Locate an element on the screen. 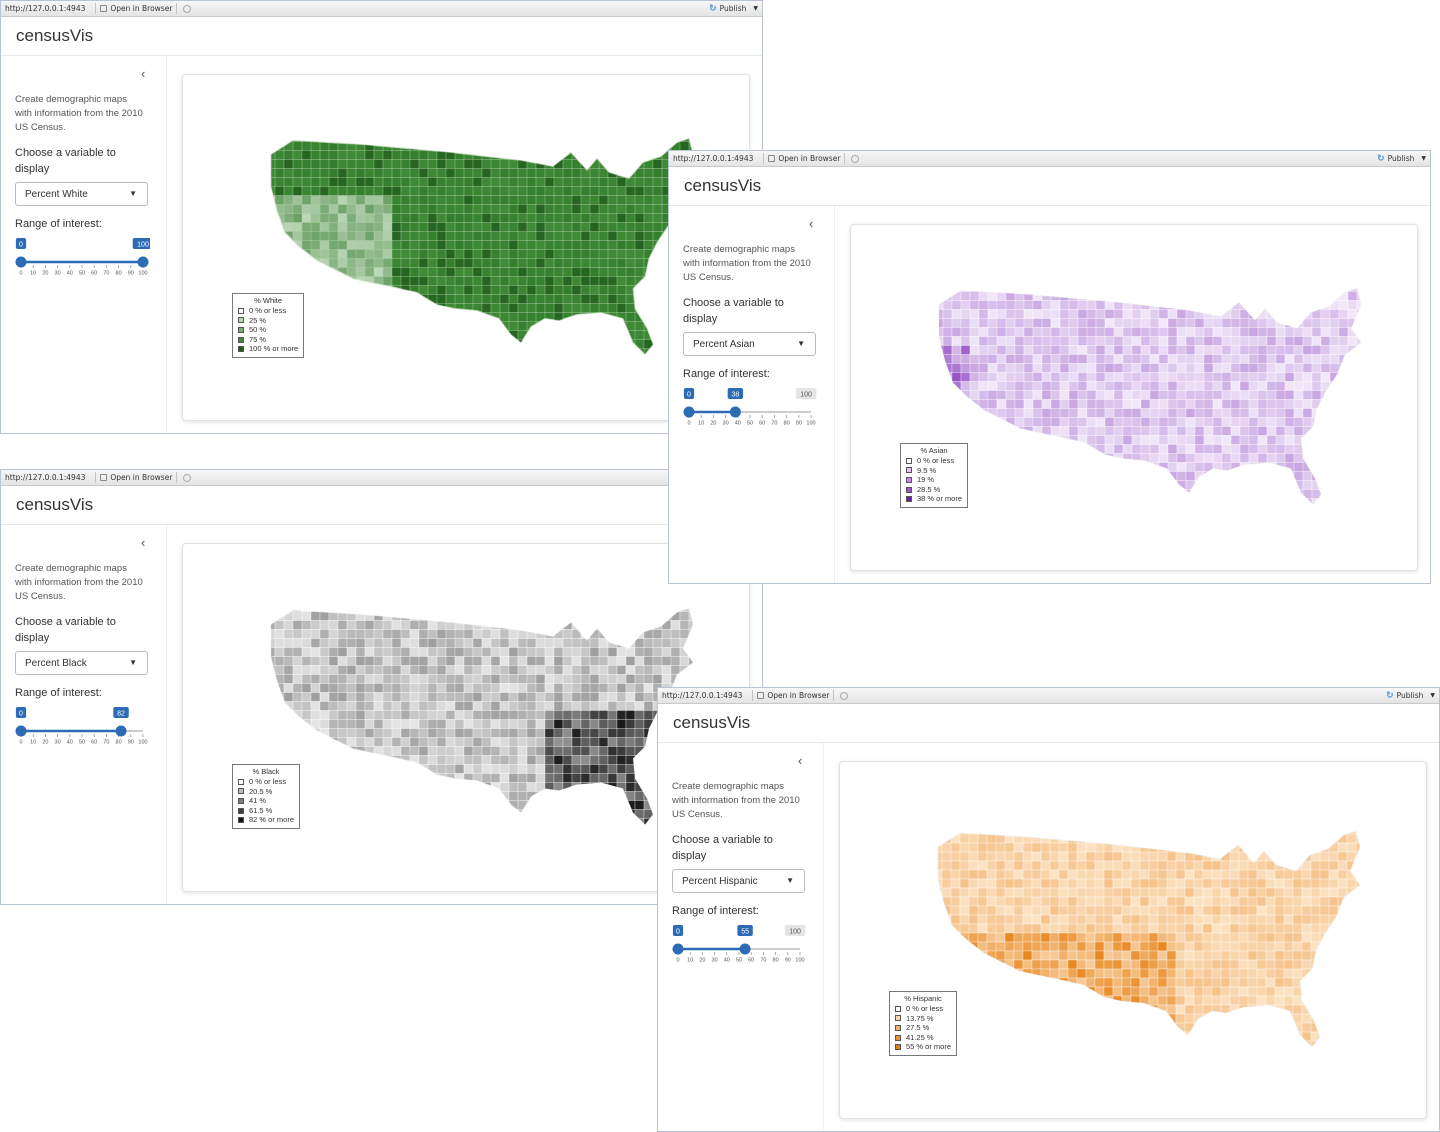 The width and height of the screenshot is (1440, 1132). variable-select: Percent Hispanic ▼ is located at coordinates (738, 881).